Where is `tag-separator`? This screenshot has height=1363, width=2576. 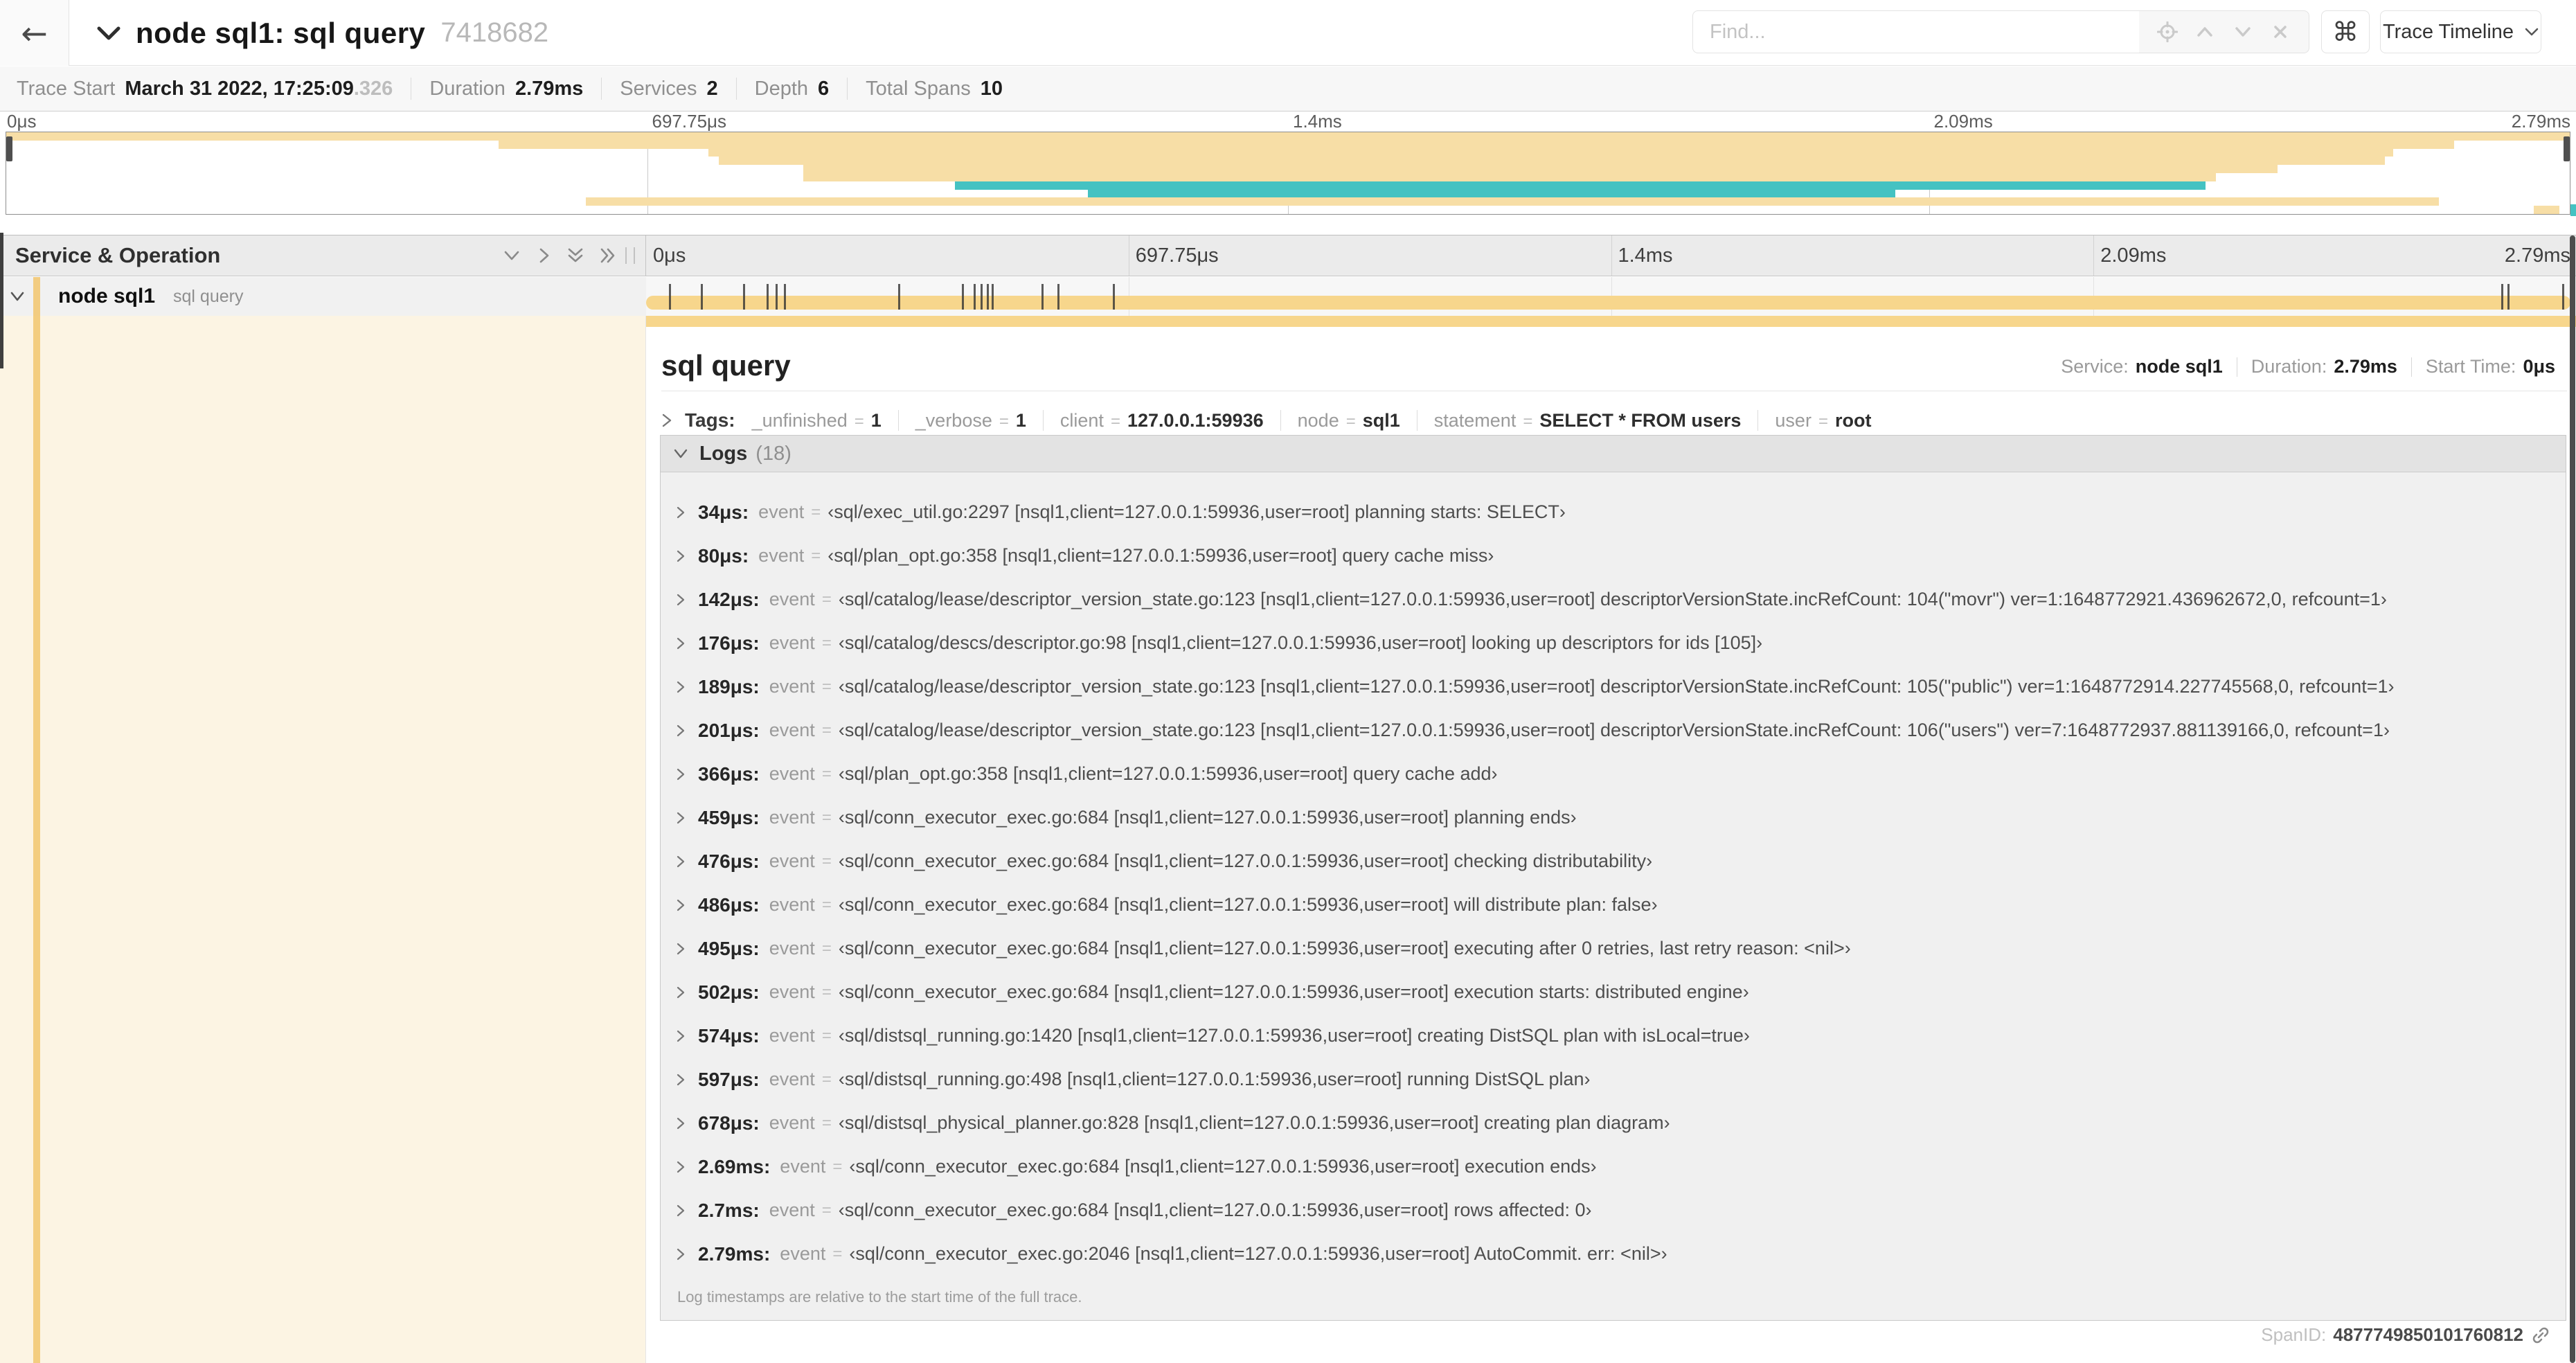
tag-separator is located at coordinates (1758, 421).